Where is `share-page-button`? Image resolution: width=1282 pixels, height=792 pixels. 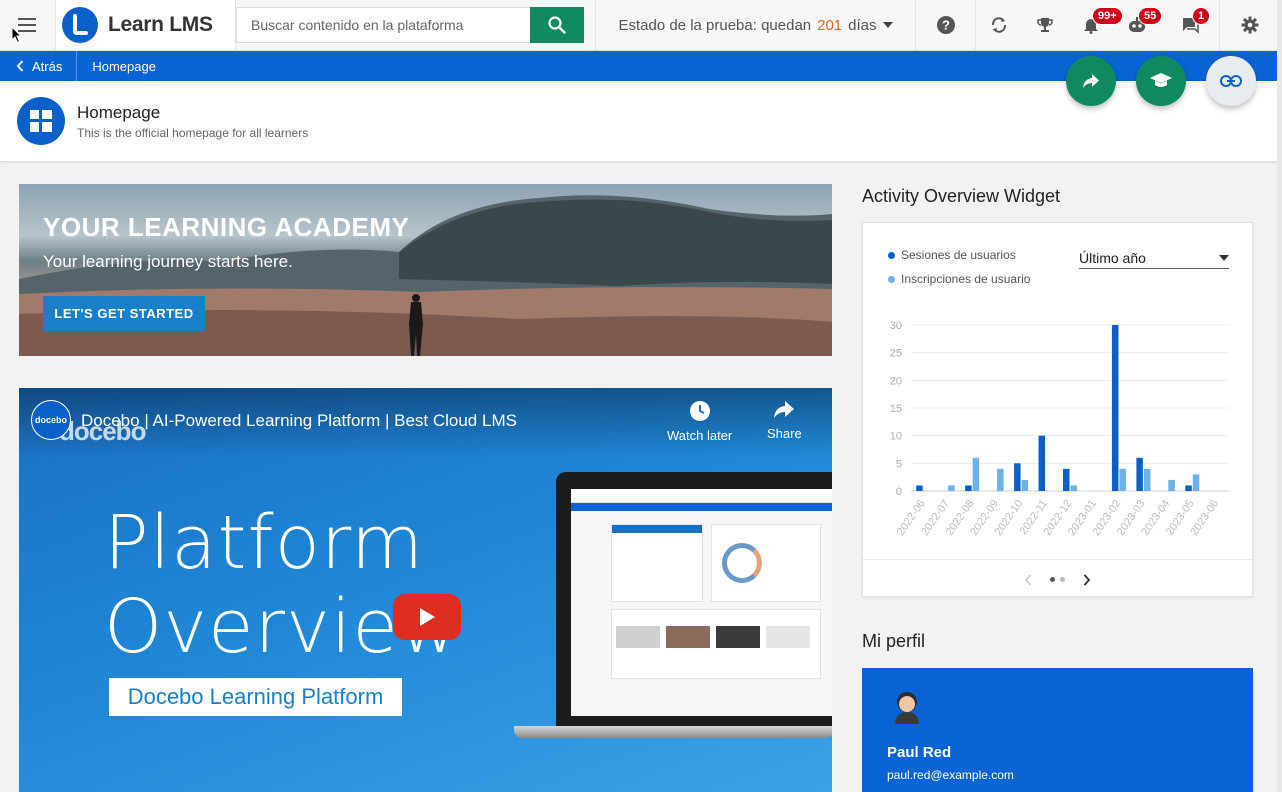 share-page-button is located at coordinates (1091, 81).